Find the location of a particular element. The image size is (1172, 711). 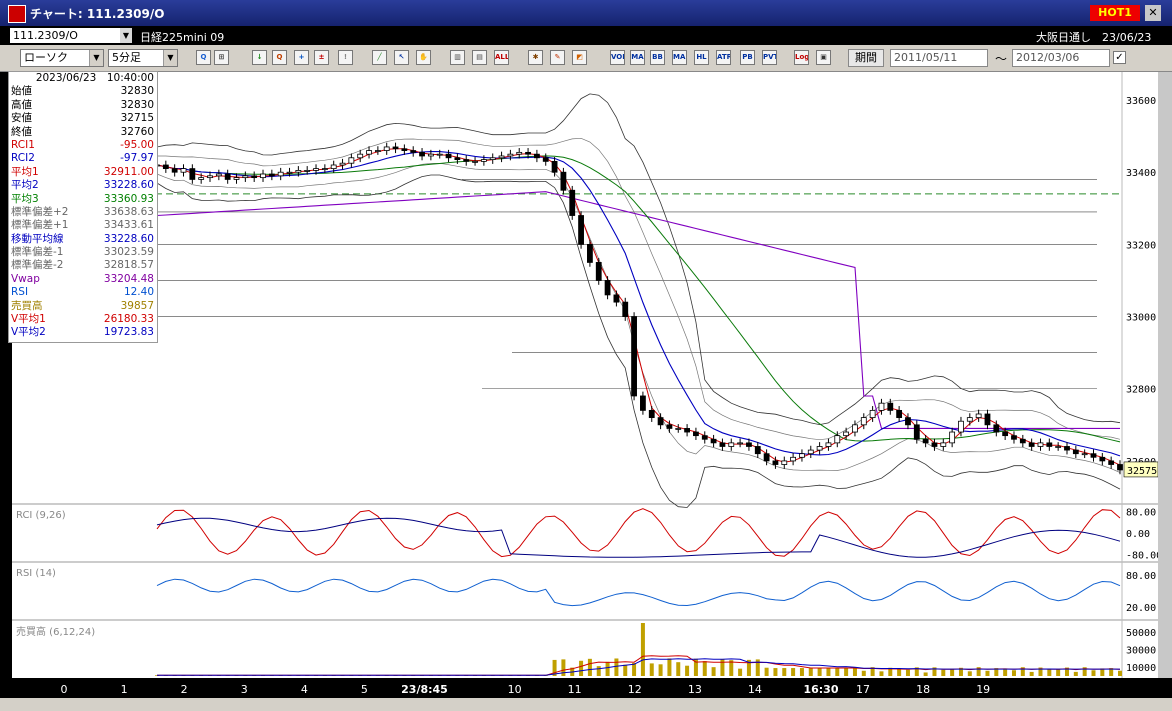

time-tick-label: 11 is located at coordinates (574, 689).